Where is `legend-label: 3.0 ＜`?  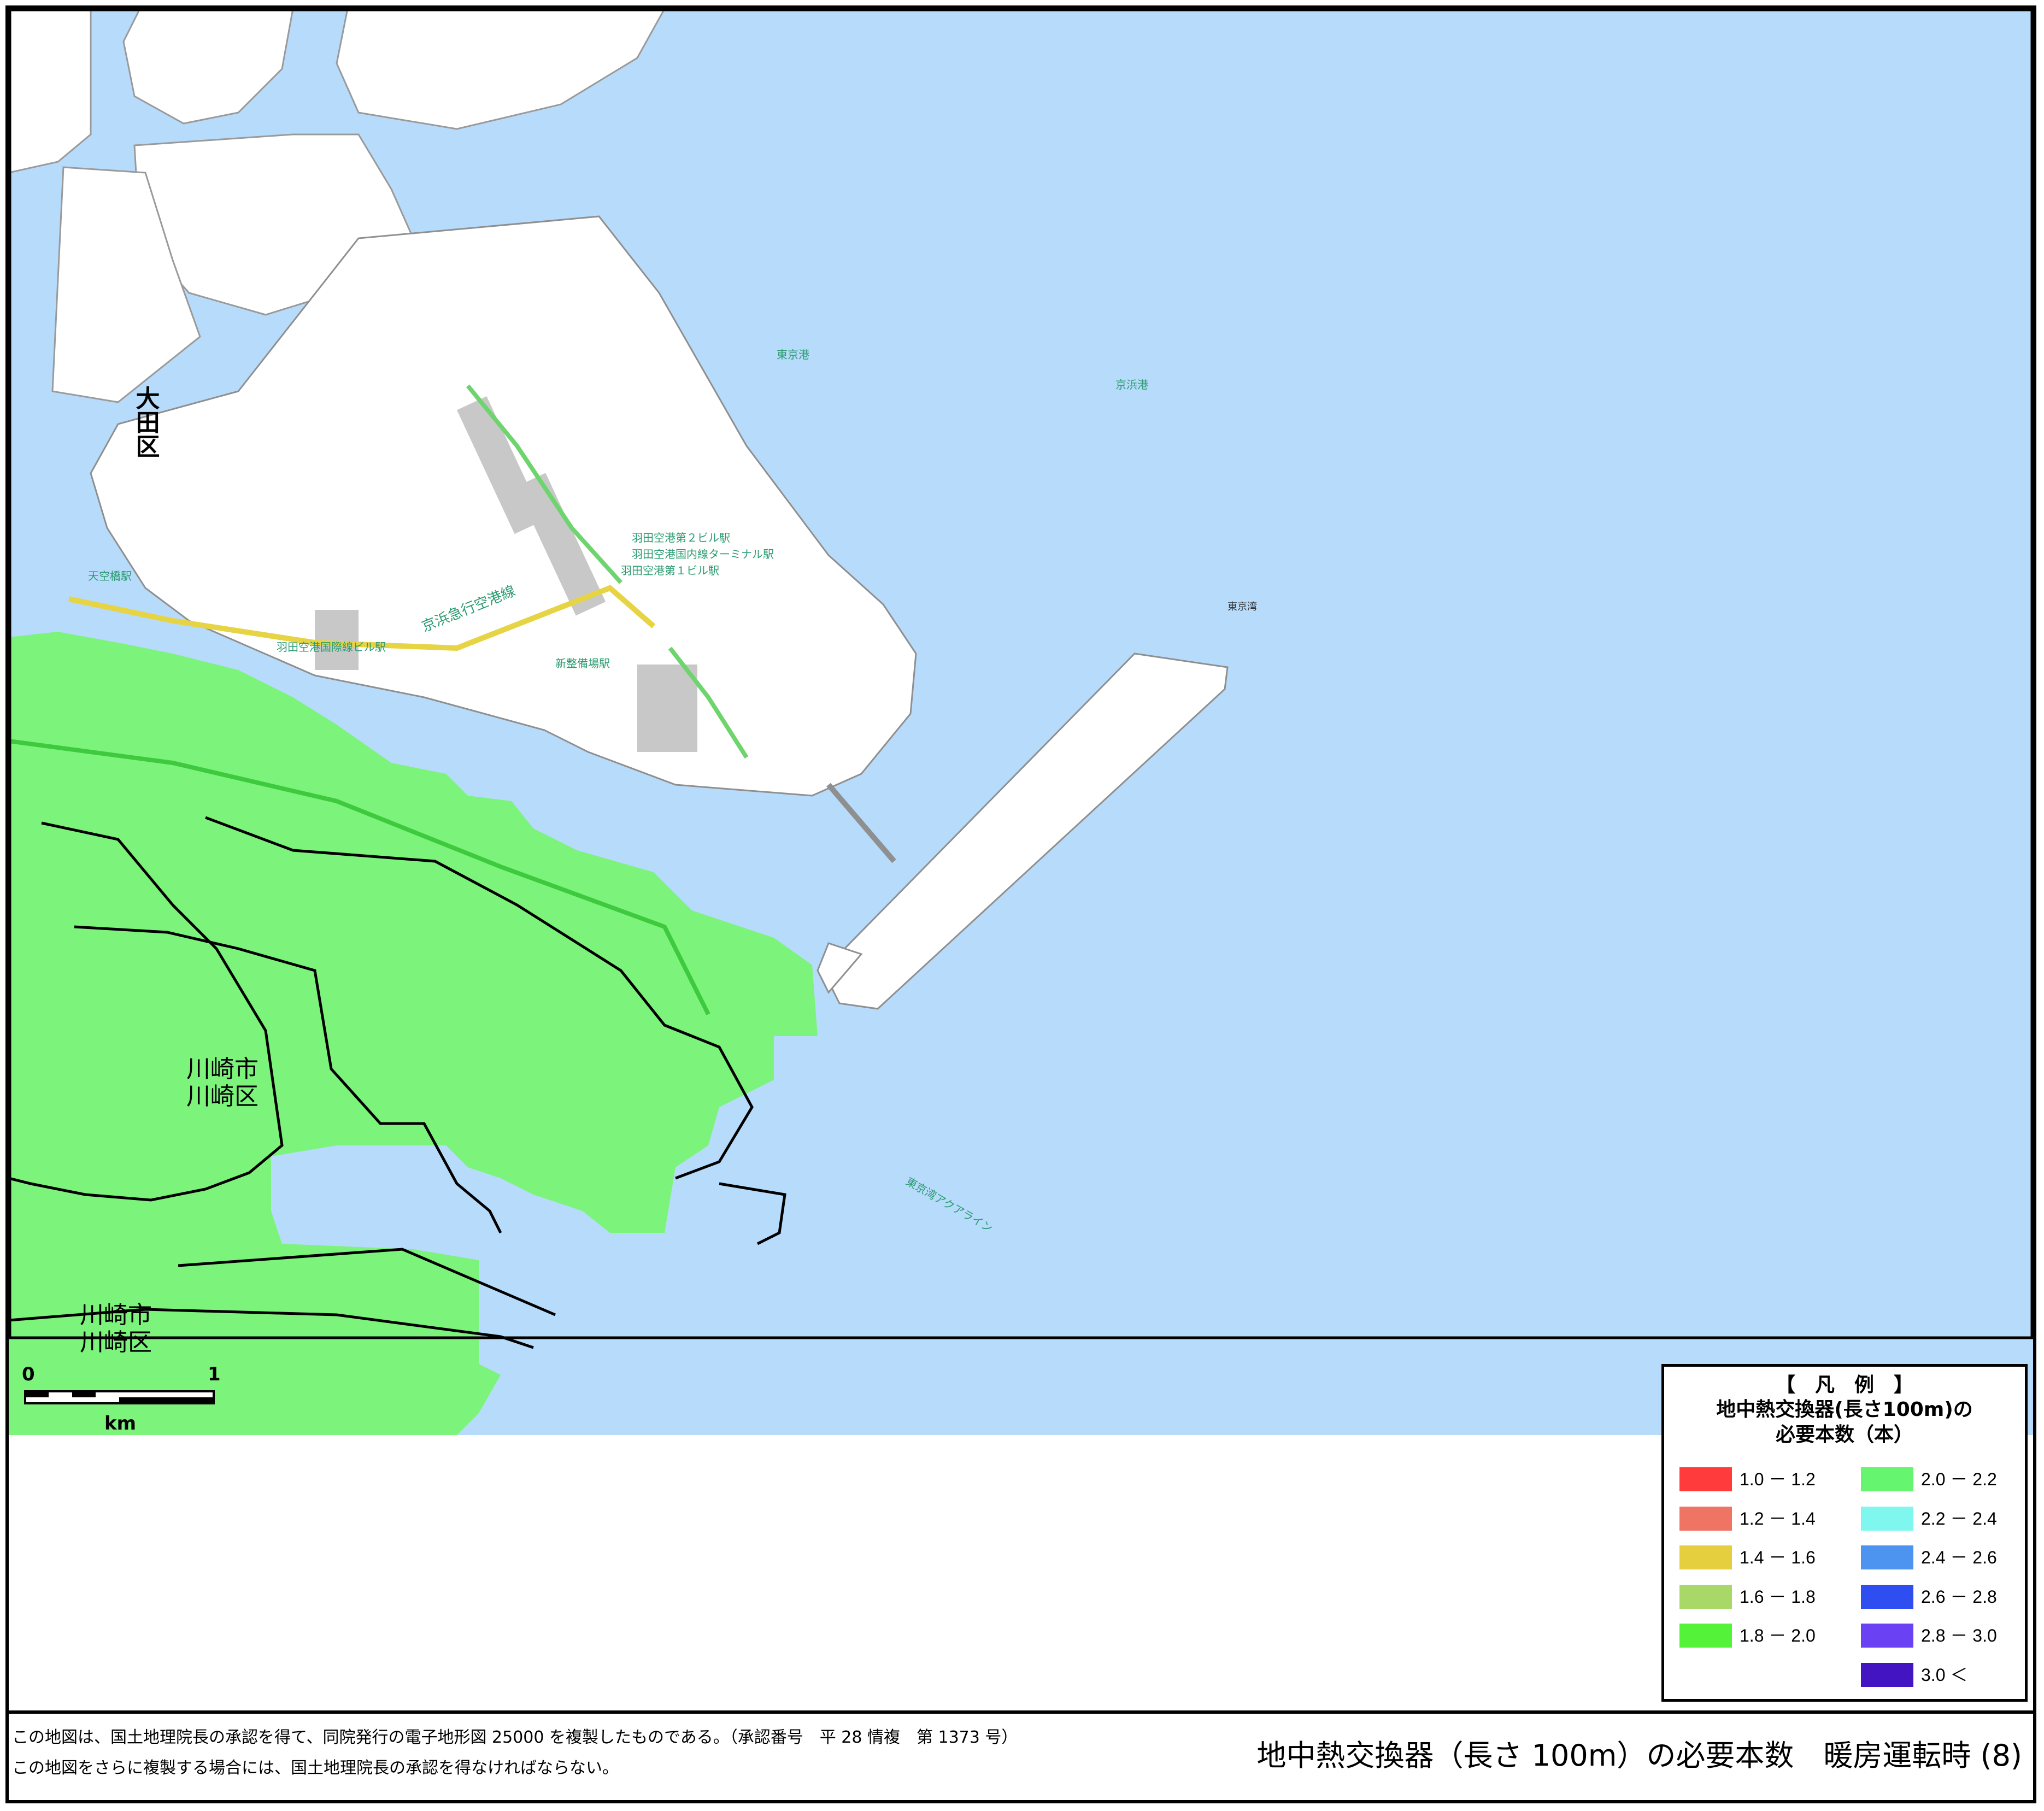 legend-label: 3.0 ＜ is located at coordinates (1944, 1675).